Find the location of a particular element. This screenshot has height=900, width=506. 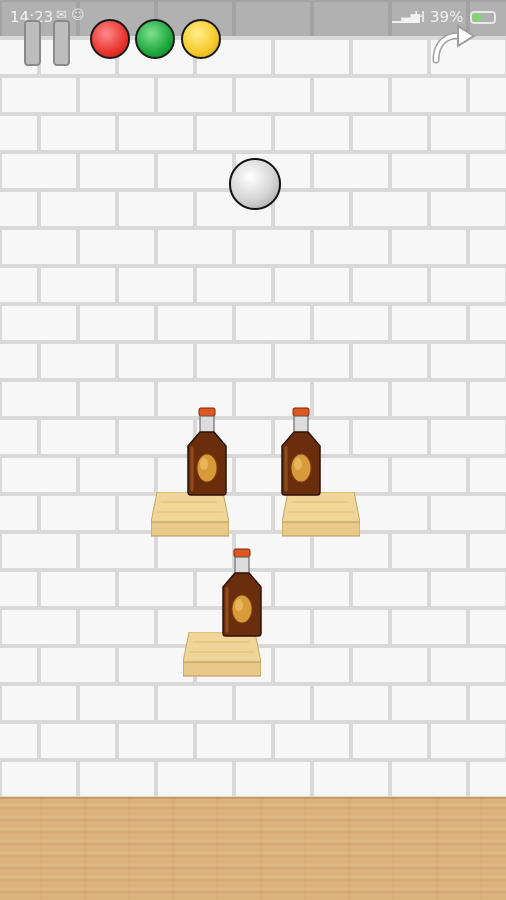

network-type: H is located at coordinates (420, 17).